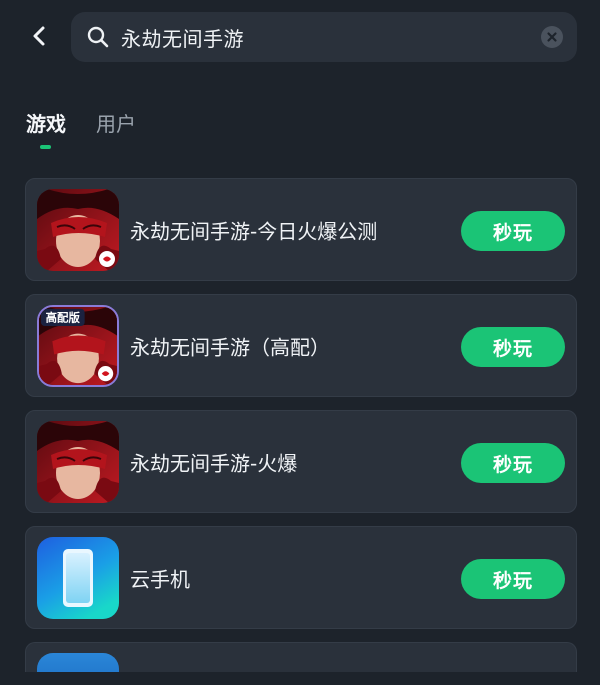 The image size is (600, 685). Describe the element at coordinates (78, 662) in the screenshot. I see `app-icon` at that location.